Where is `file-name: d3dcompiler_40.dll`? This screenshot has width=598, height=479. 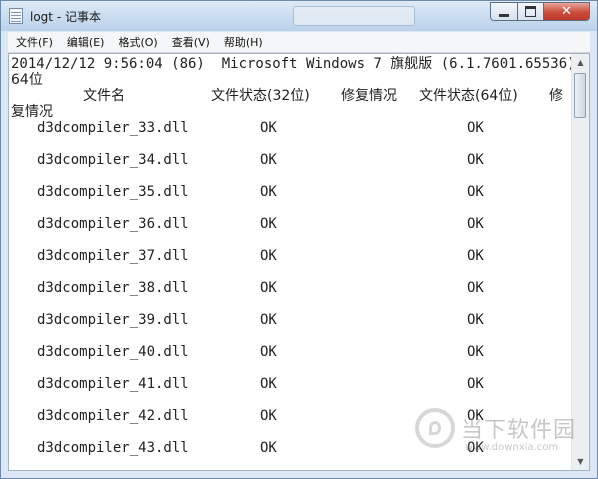
file-name: d3dcompiler_40.dll is located at coordinates (113, 352).